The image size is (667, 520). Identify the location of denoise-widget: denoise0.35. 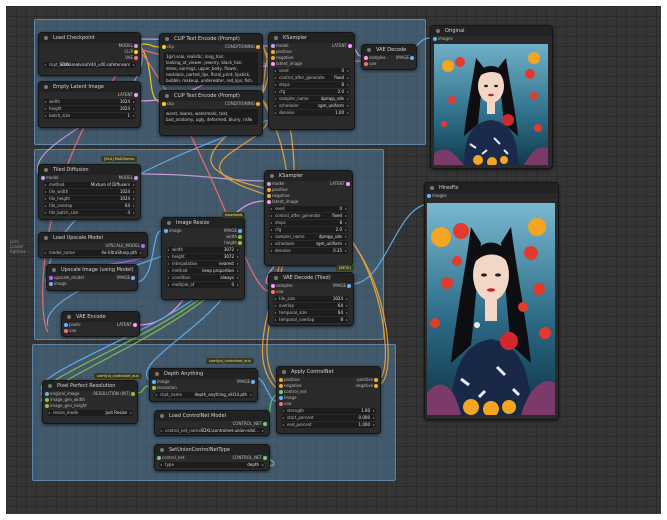
(308, 251).